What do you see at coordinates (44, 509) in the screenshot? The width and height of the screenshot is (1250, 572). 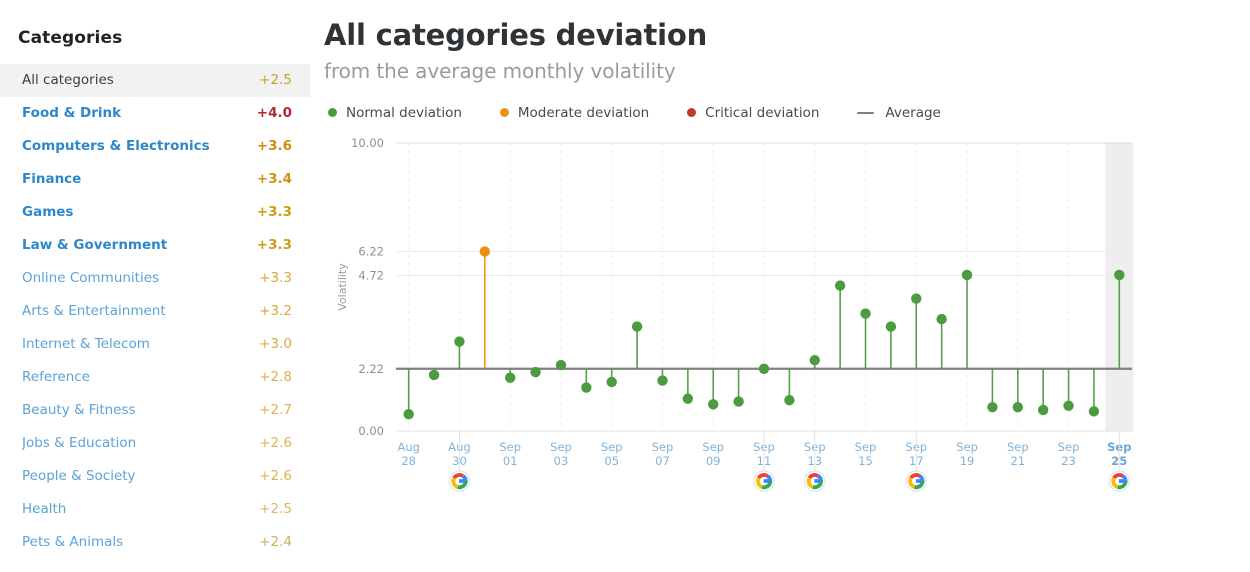 I see `category-label: Health` at bounding box center [44, 509].